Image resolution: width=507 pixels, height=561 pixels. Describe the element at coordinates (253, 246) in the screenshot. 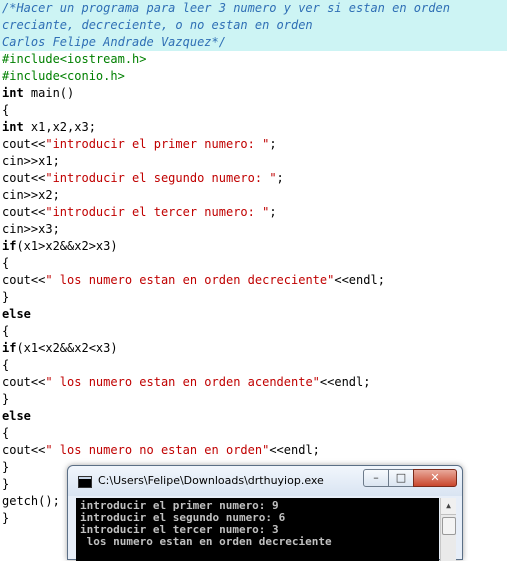

I see `code-line: if(x1>x2&&x2>x3)` at that location.